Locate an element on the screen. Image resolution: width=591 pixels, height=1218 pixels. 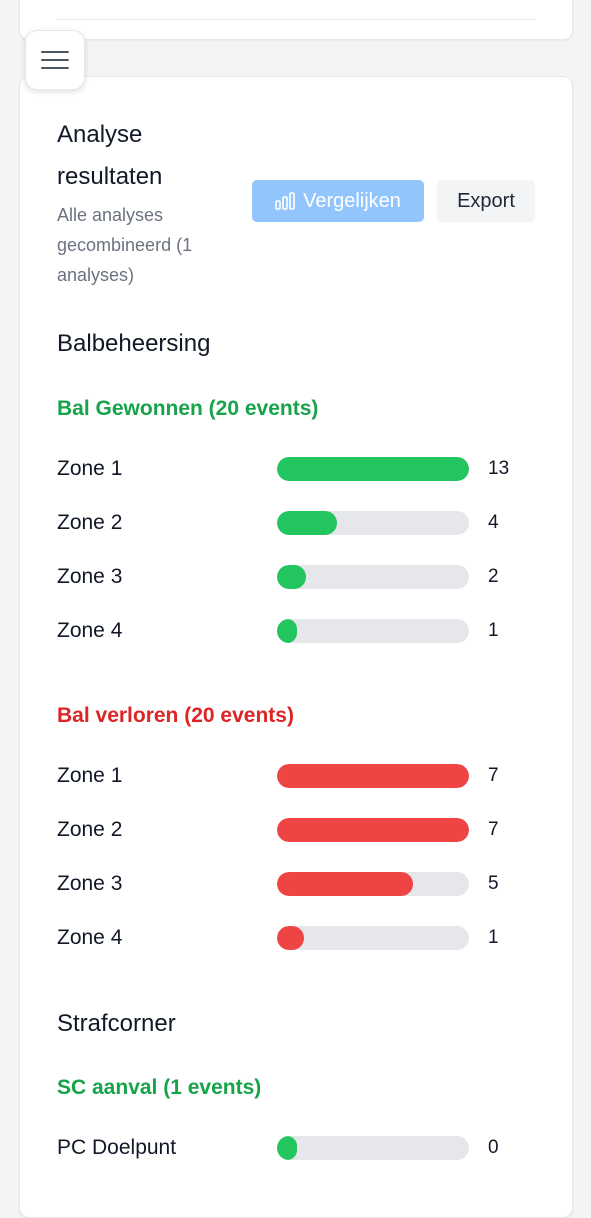
hamburger-menu-icon is located at coordinates (55, 60).